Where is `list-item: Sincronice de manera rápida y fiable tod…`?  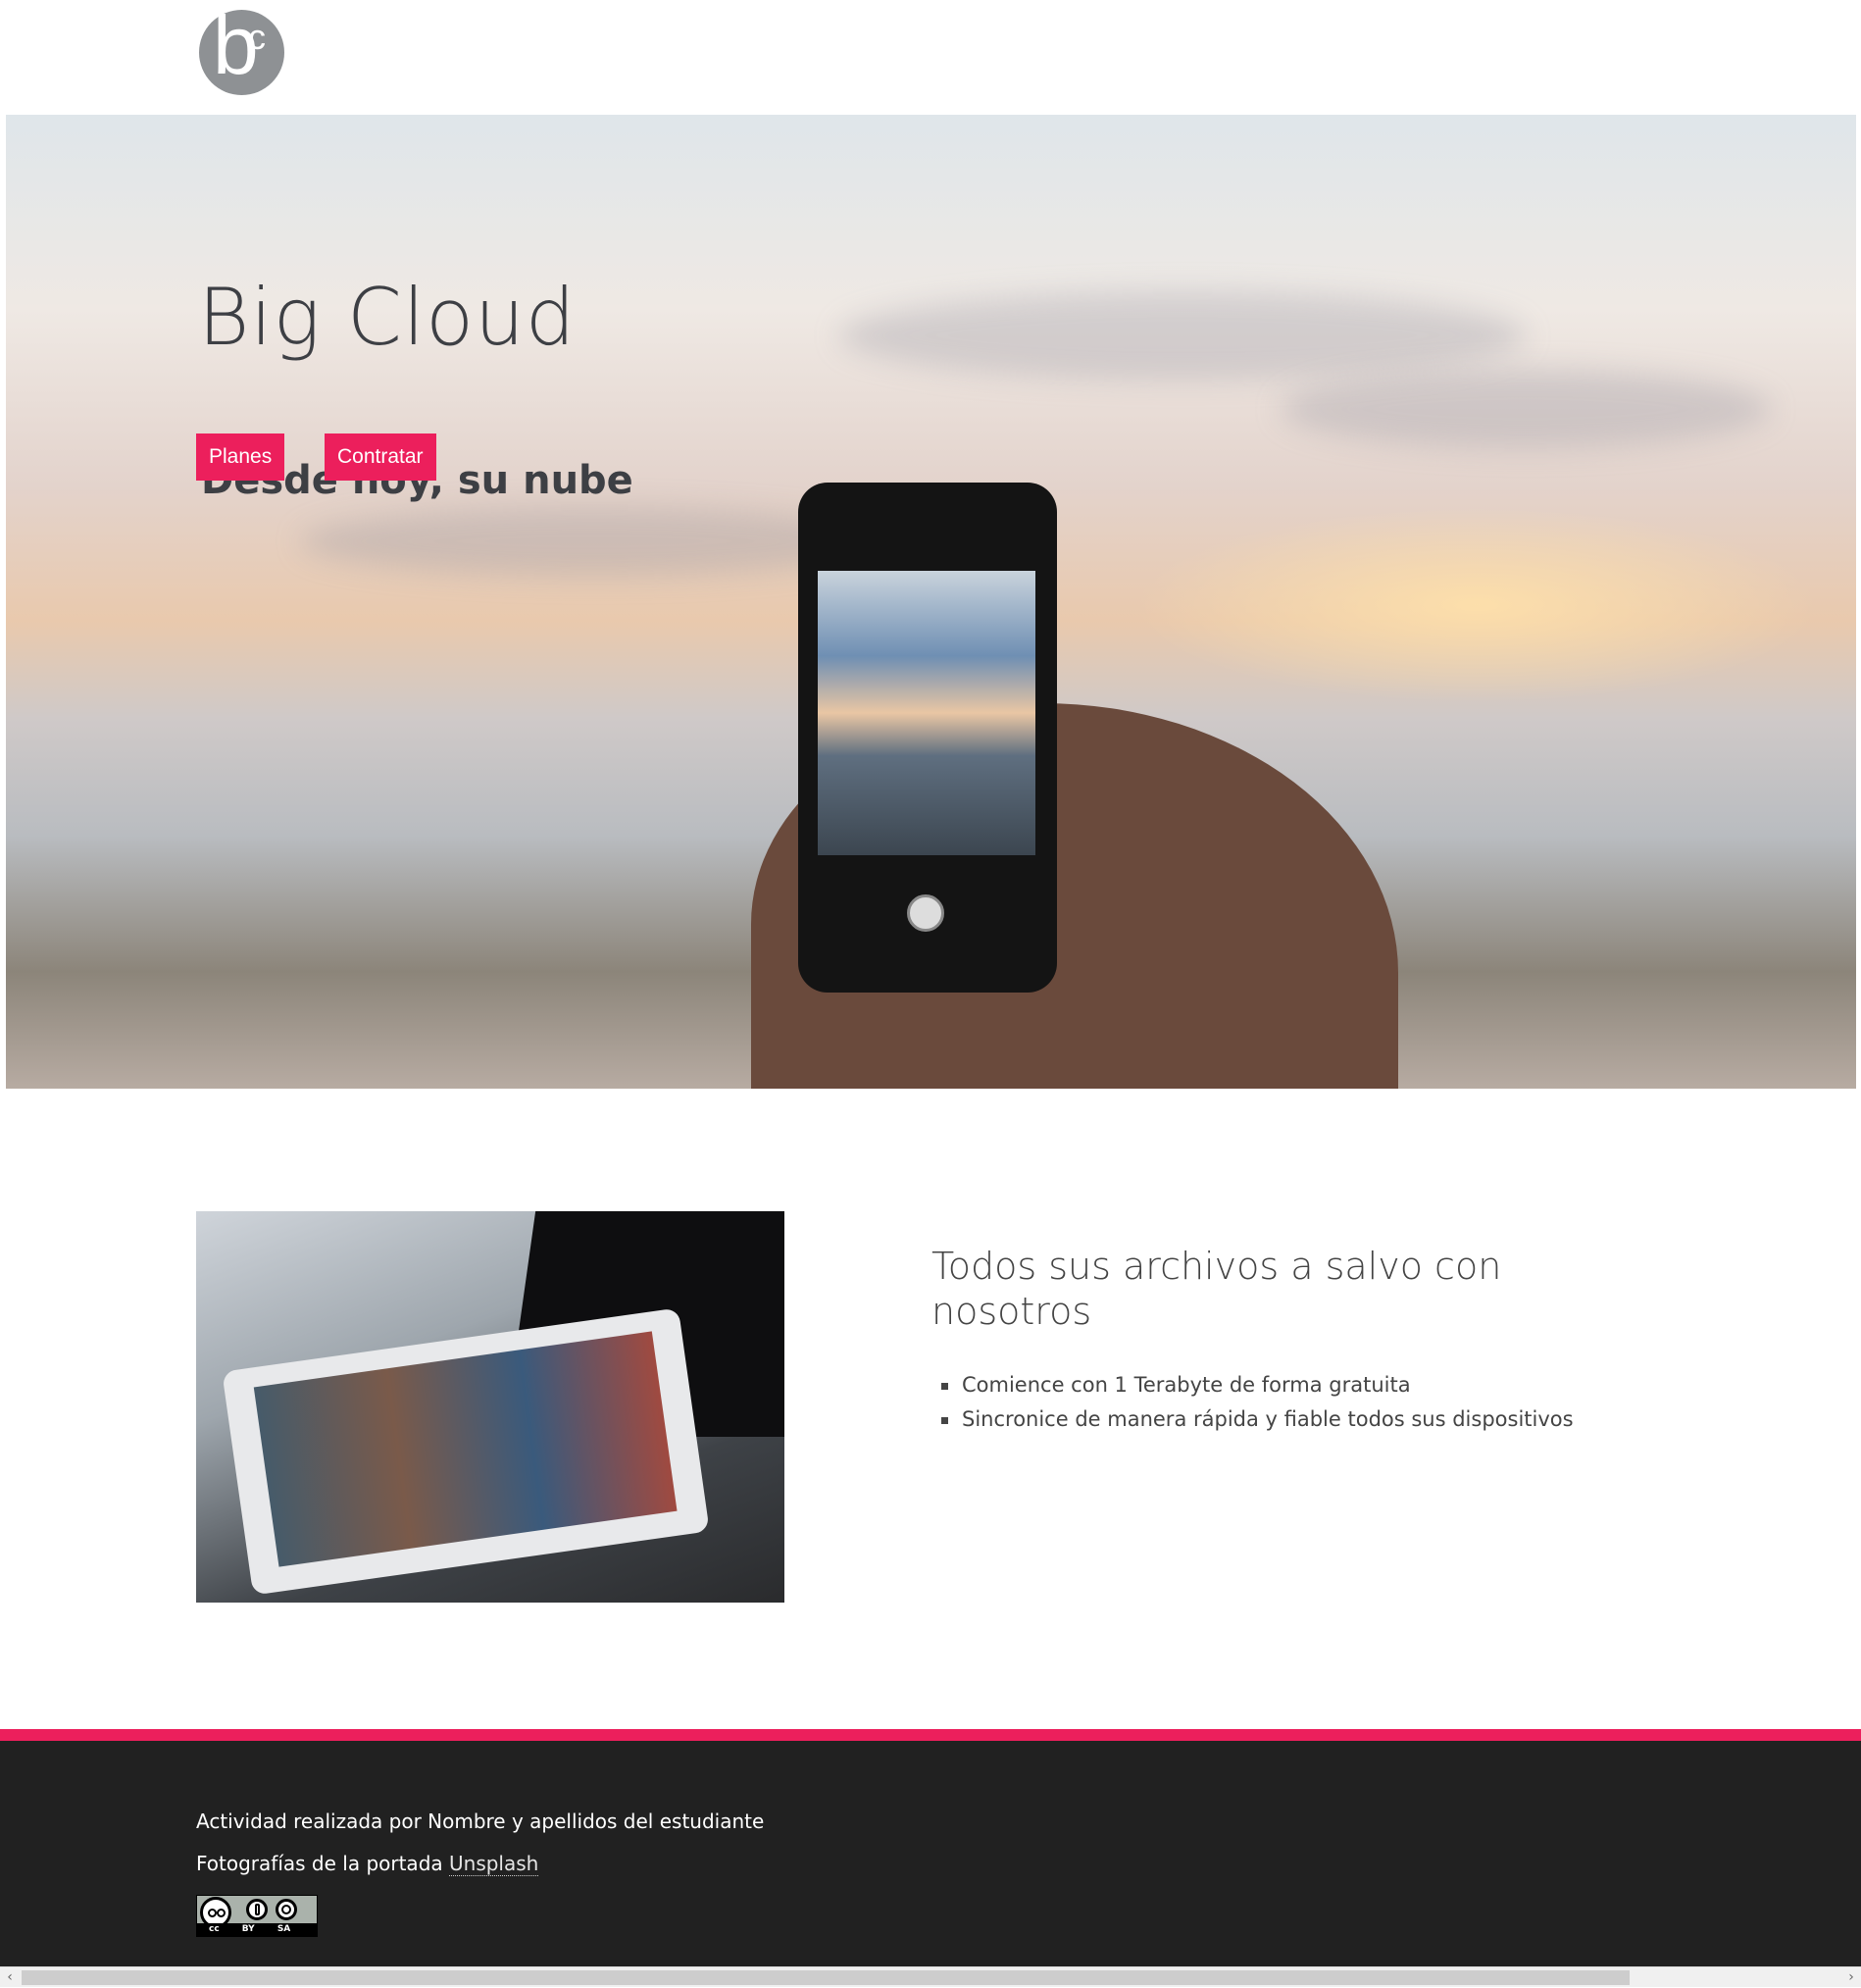
list-item: Sincronice de manera rápida y fiable tod… is located at coordinates (1258, 1419).